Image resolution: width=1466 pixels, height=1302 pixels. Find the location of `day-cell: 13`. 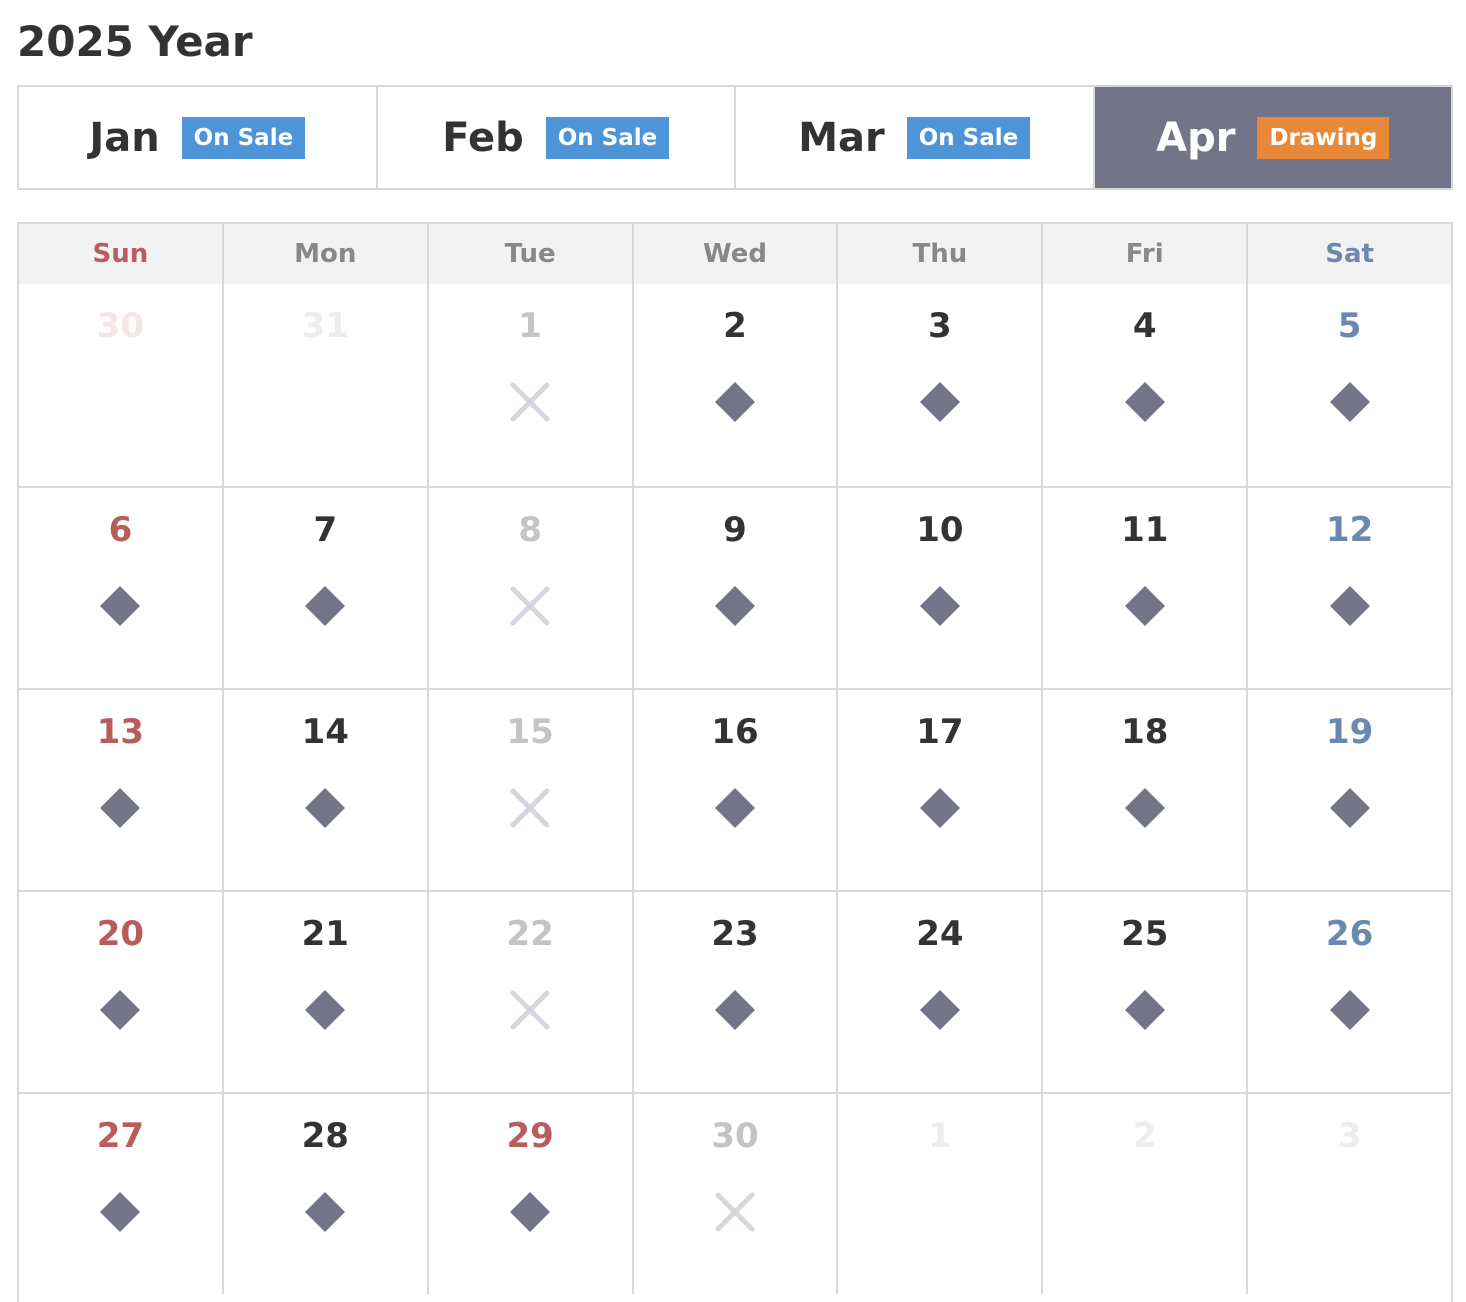

day-cell: 13 is located at coordinates (121, 790).